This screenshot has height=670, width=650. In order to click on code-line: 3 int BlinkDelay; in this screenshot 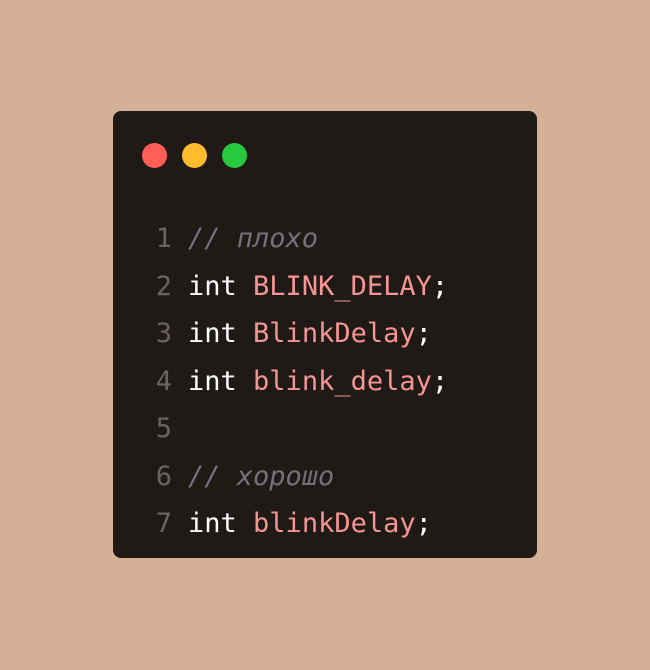, I will do `click(325, 334)`.